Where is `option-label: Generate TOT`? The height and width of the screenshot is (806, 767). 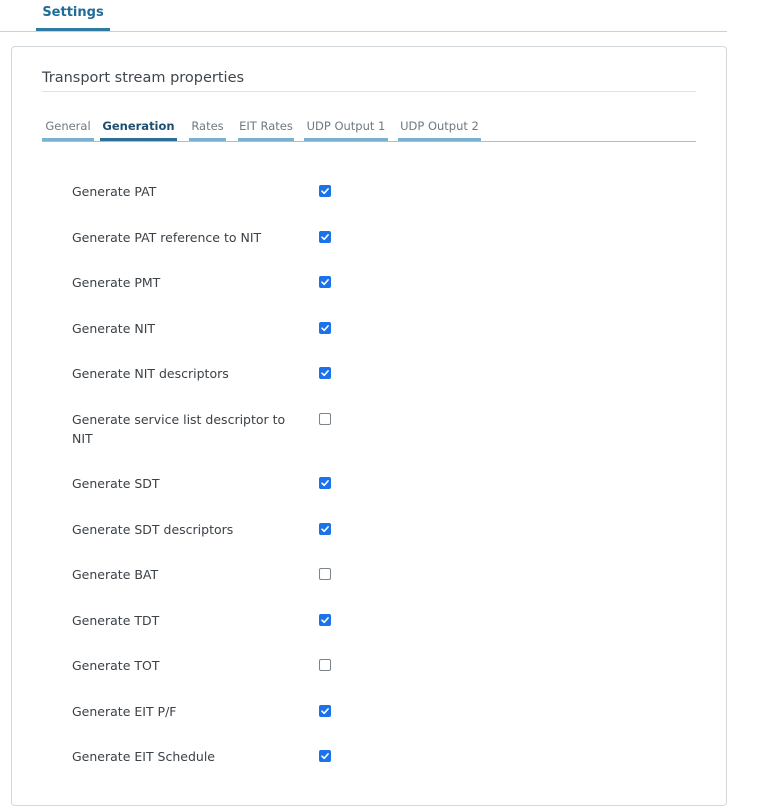
option-label: Generate TOT is located at coordinates (116, 665).